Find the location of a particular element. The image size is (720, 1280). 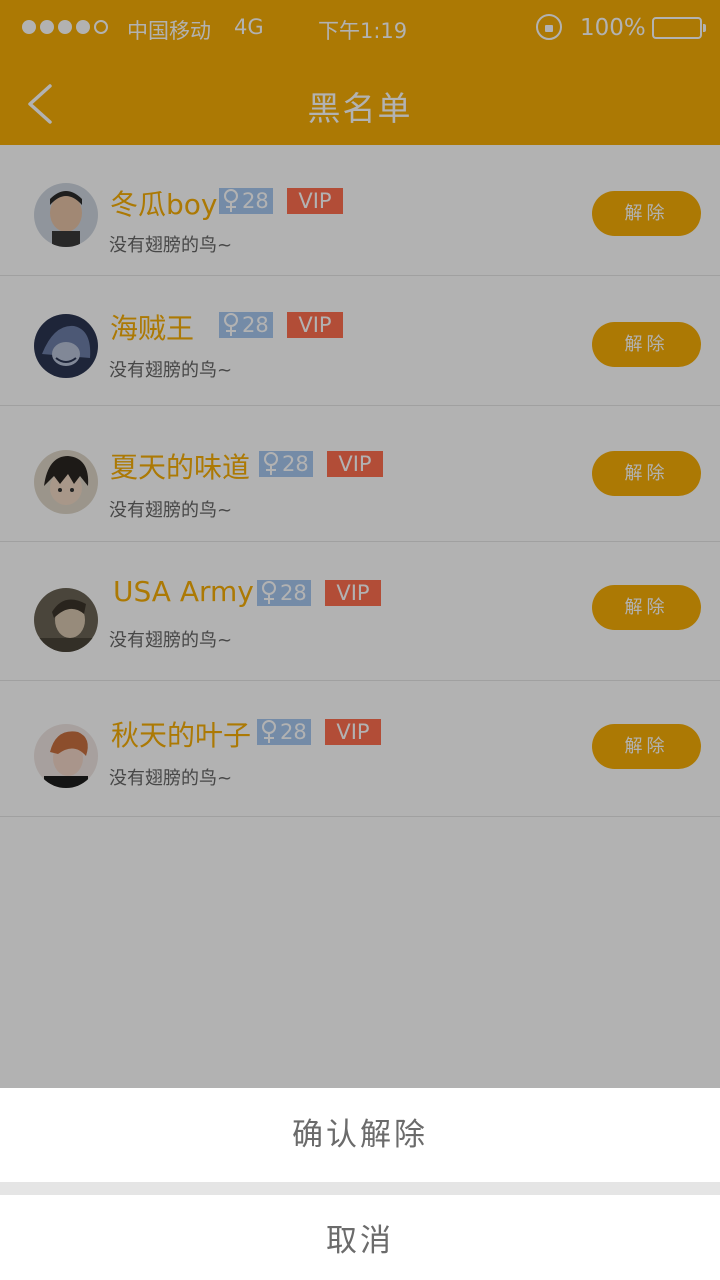

cancel-button: 取消 is located at coordinates (360, 1237).